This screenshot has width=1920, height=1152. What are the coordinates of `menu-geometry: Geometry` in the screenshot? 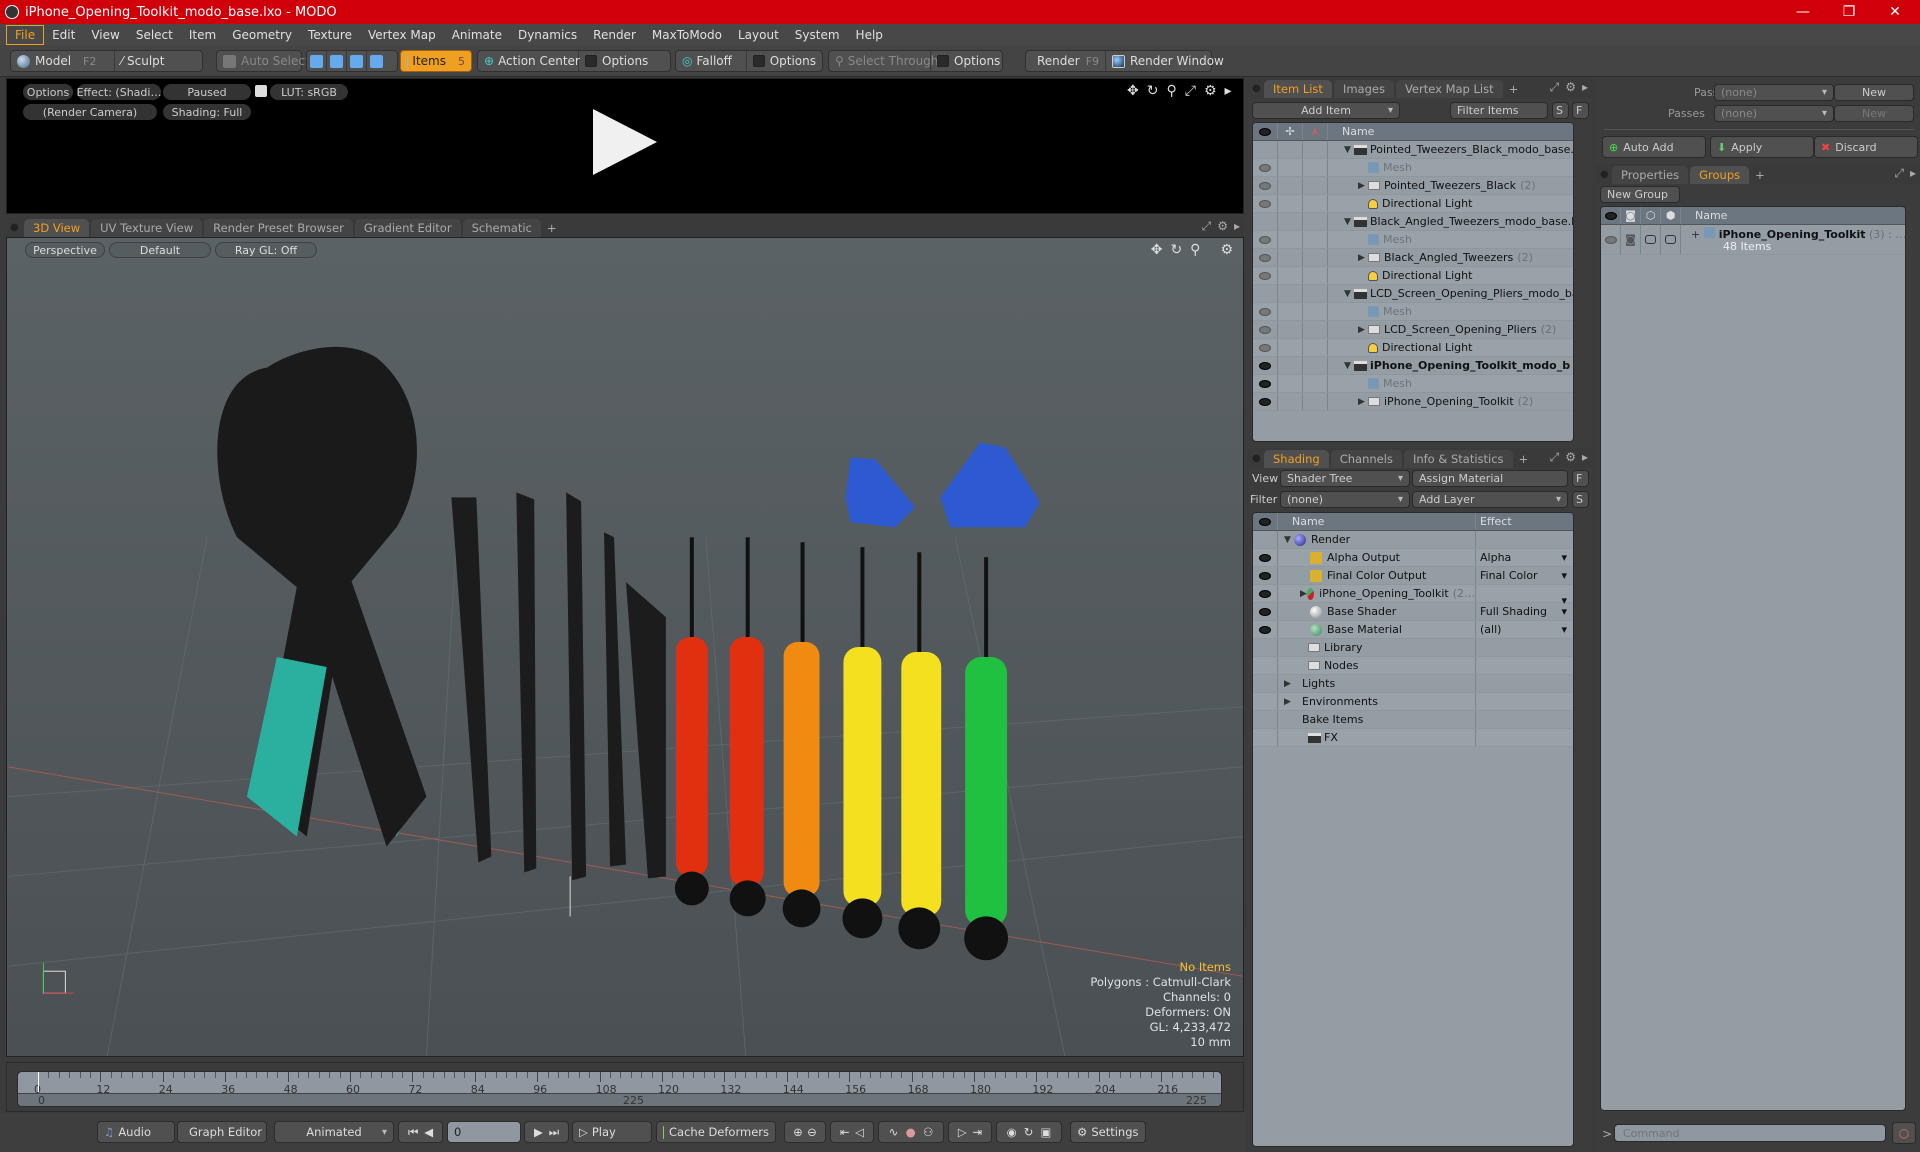 It's located at (262, 35).